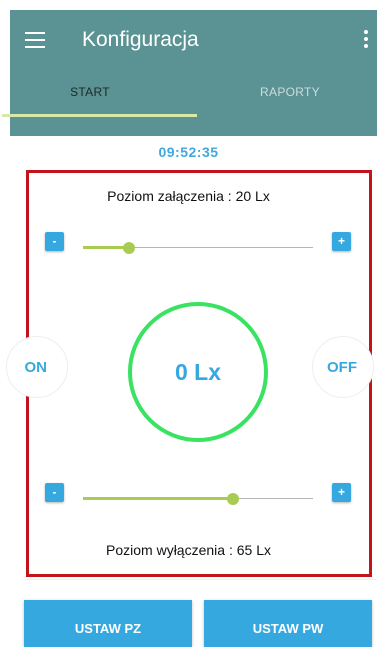  I want to click on on-button: ON, so click(37, 367).